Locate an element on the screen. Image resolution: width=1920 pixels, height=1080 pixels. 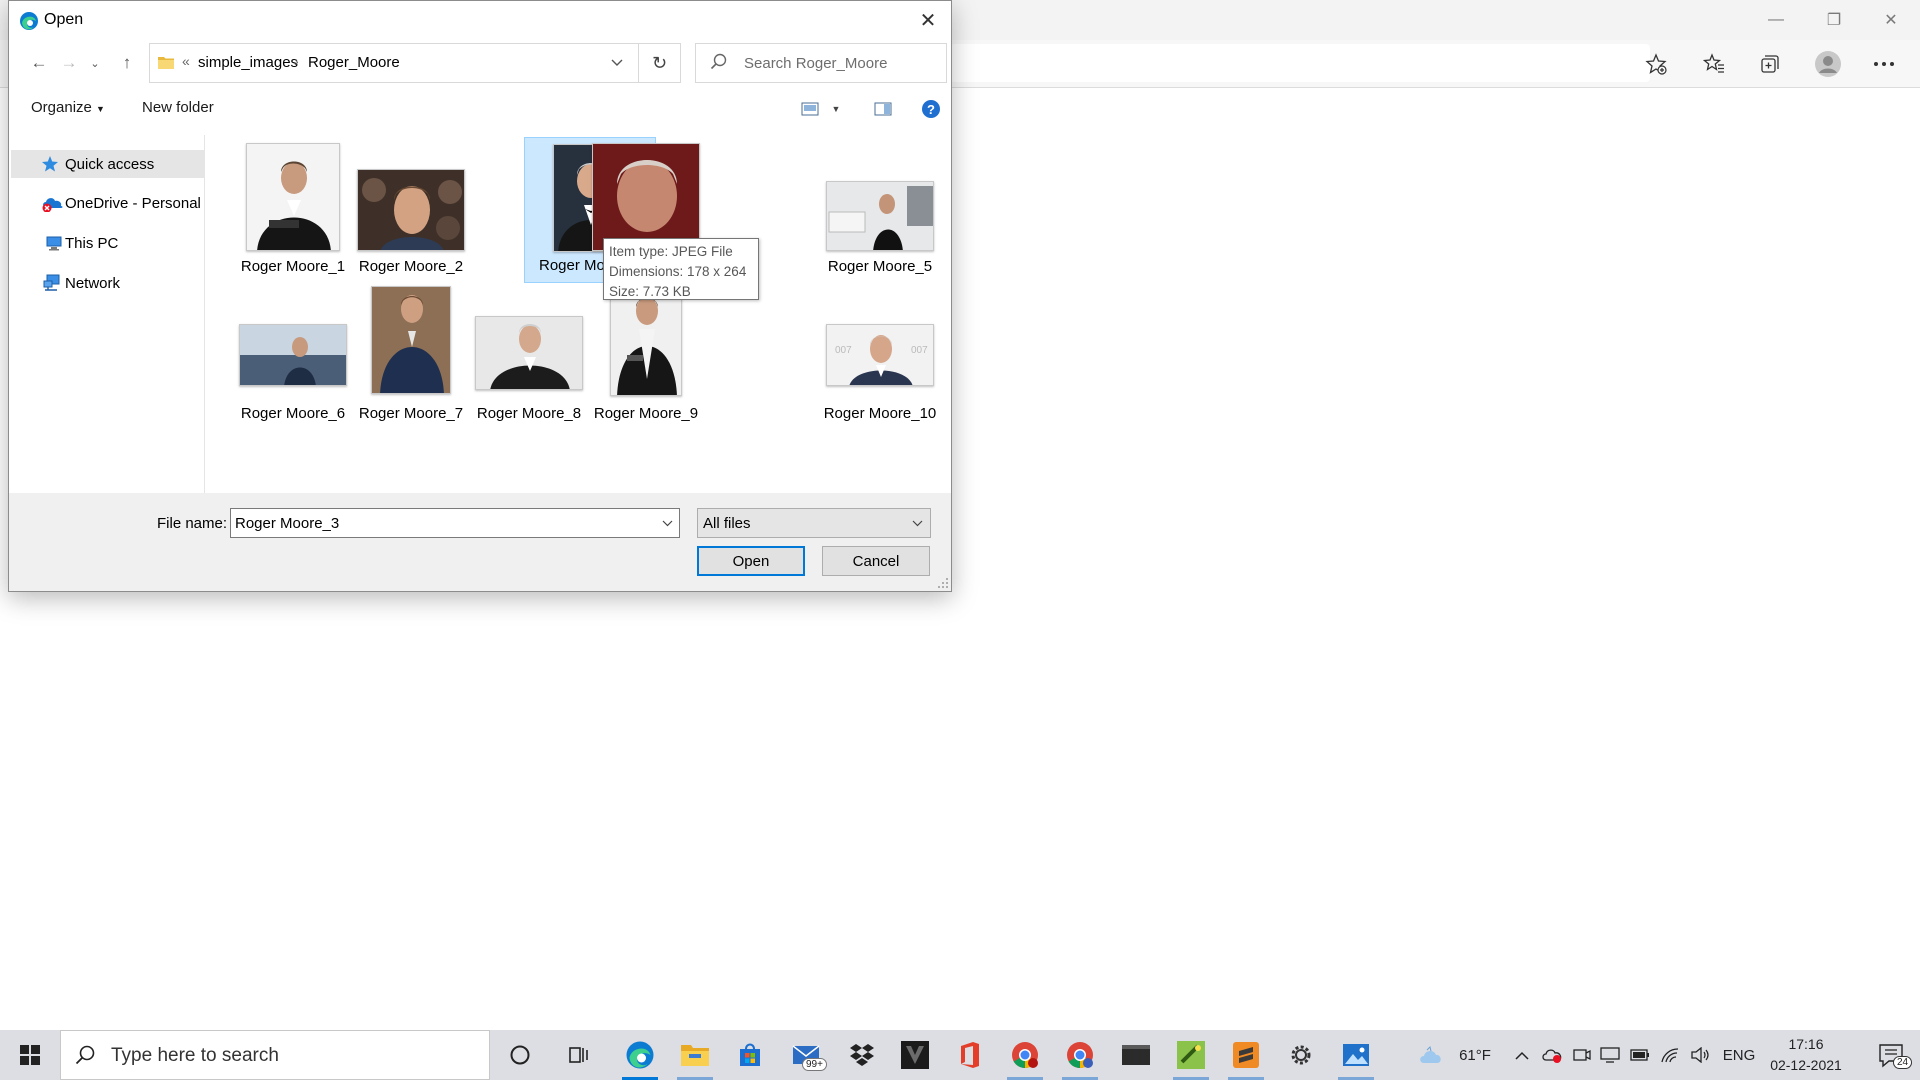
taskbar-search-box: Type here to search is located at coordinates (275, 1055).